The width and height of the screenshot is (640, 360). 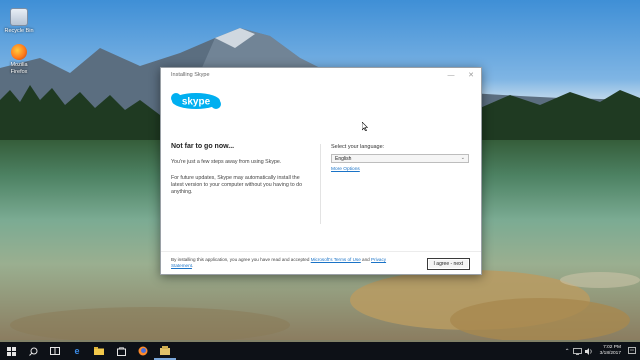 What do you see at coordinates (462, 158) in the screenshot?
I see `chevron-down-icon: ⌄` at bounding box center [462, 158].